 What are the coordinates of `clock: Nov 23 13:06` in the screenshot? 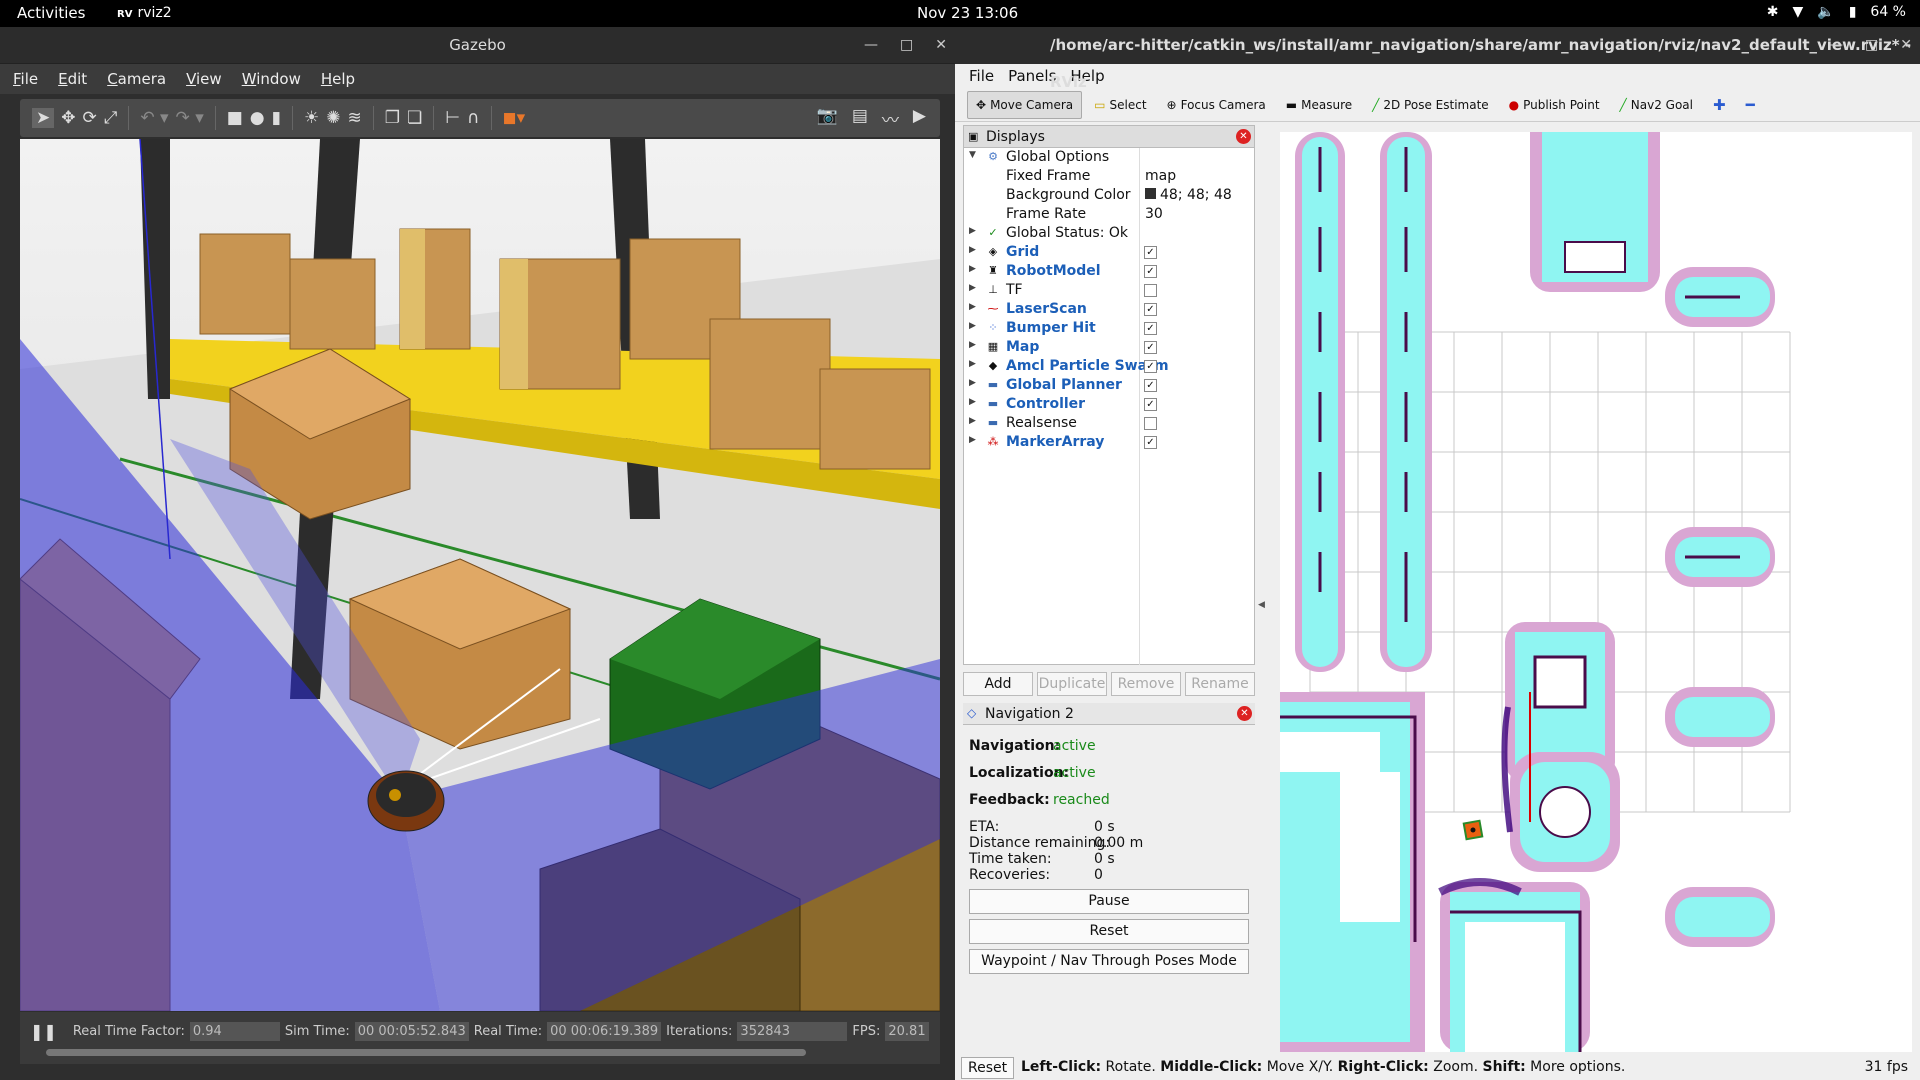 It's located at (967, 13).